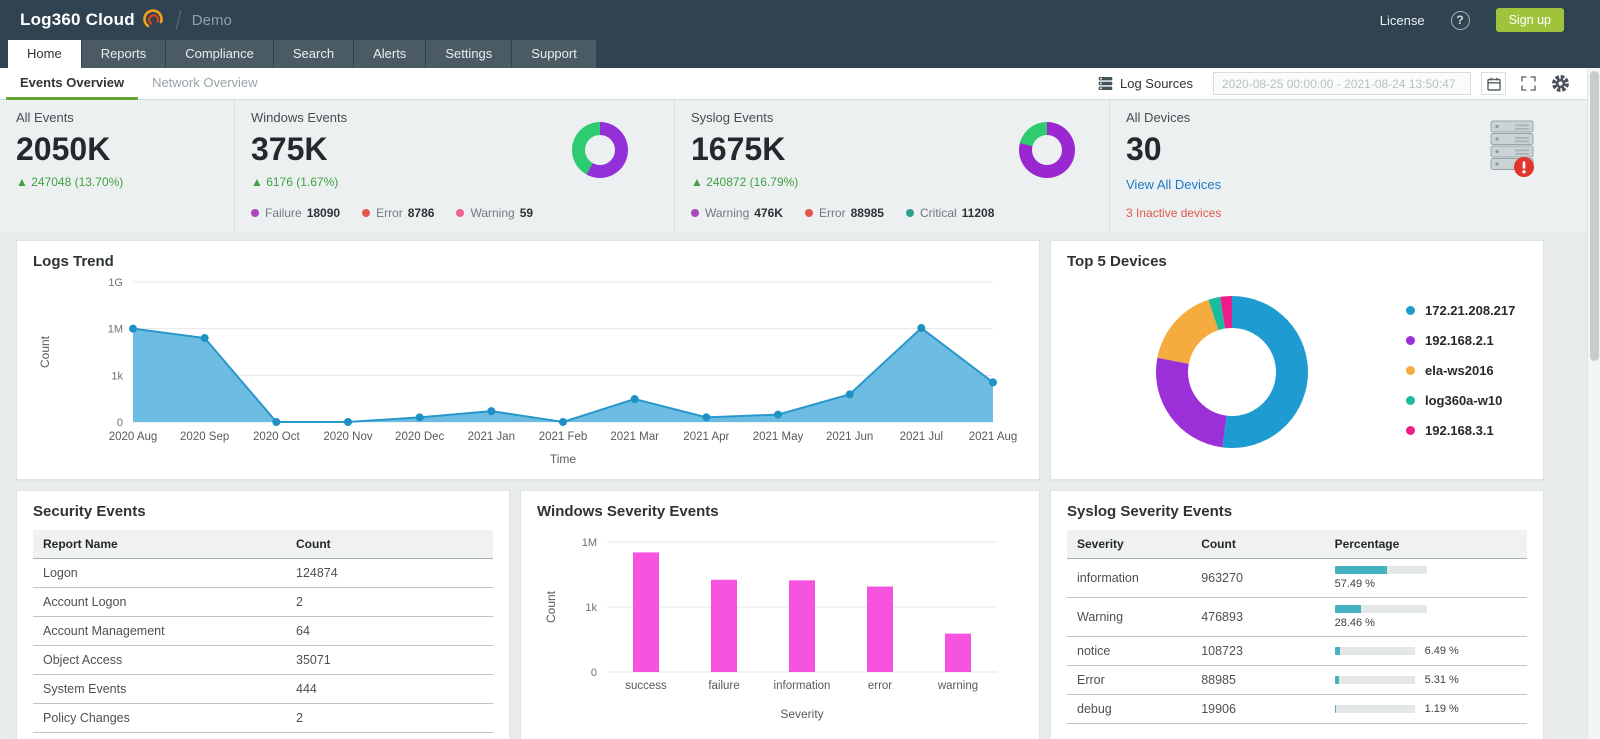  Describe the element at coordinates (1529, 20) in the screenshot. I see `signup-button: Sign up` at that location.